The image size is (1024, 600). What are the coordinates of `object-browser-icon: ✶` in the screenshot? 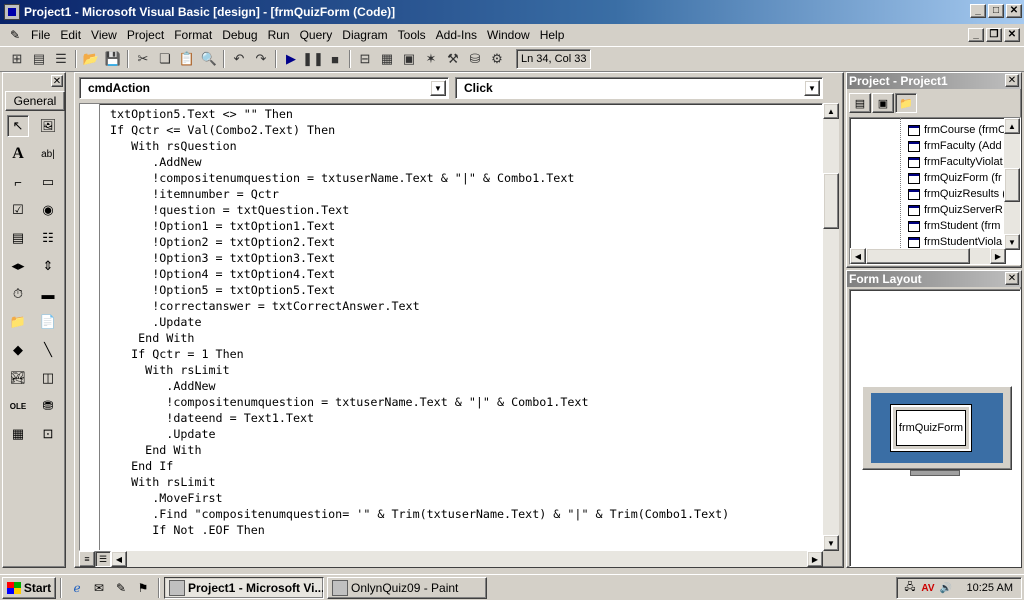 It's located at (431, 59).